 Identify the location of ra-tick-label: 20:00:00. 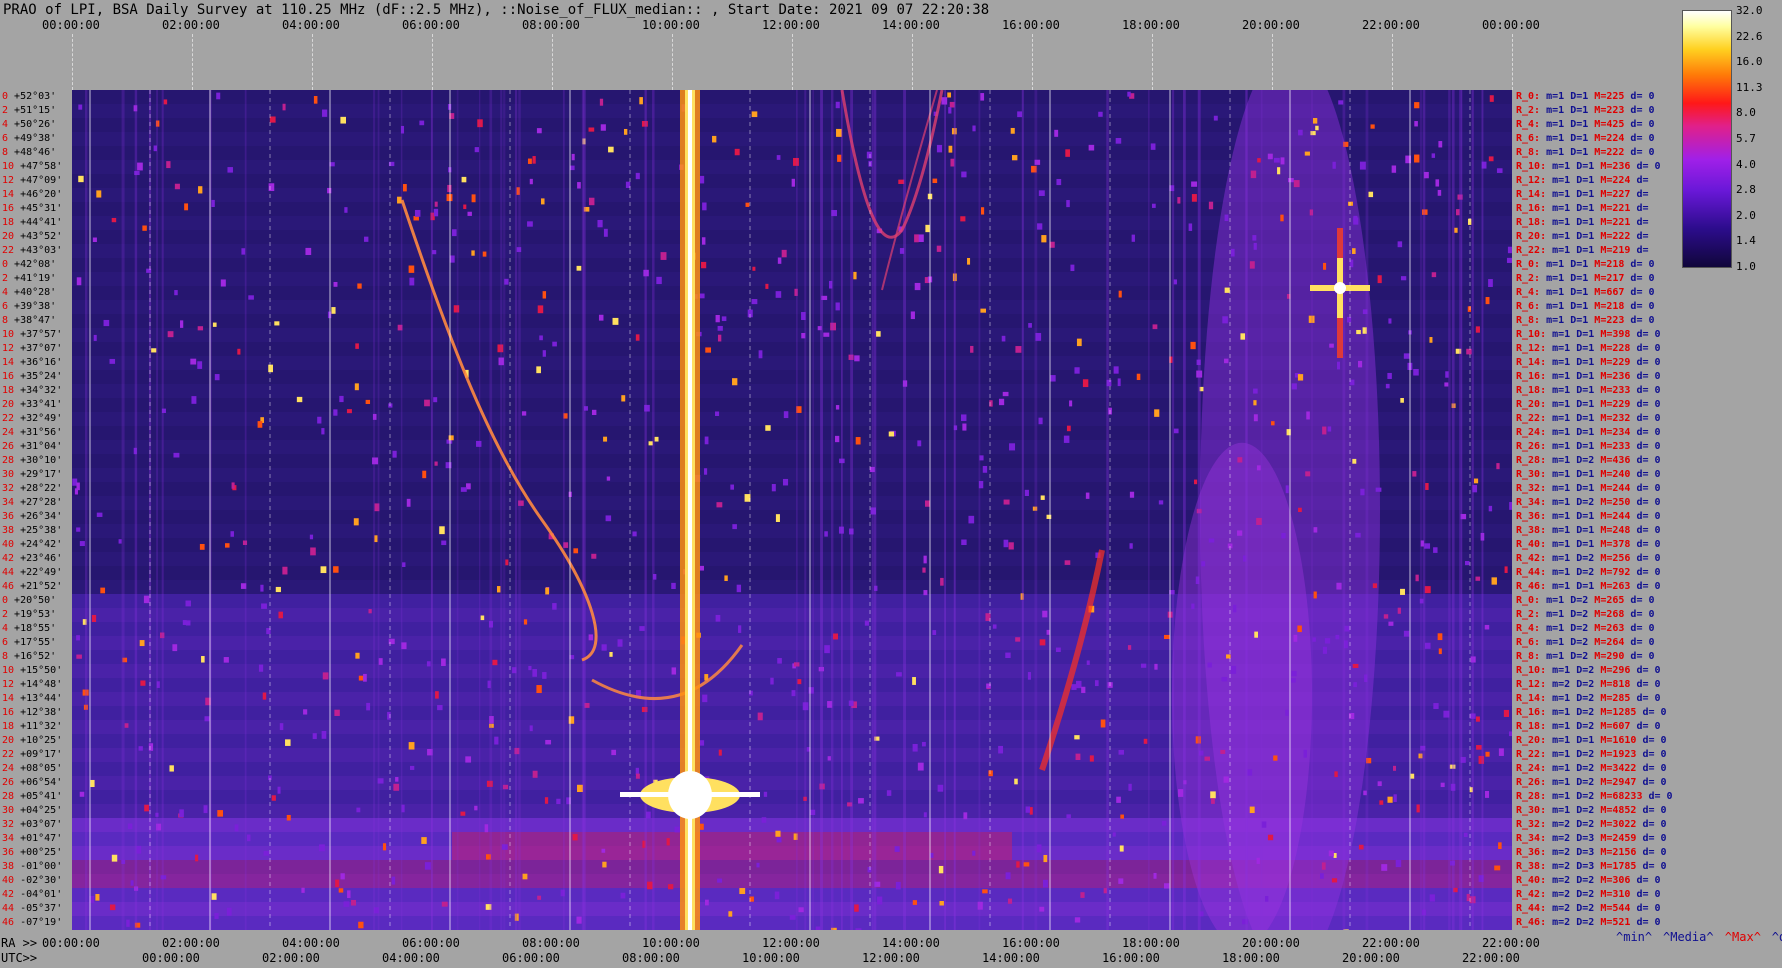
(1271, 943).